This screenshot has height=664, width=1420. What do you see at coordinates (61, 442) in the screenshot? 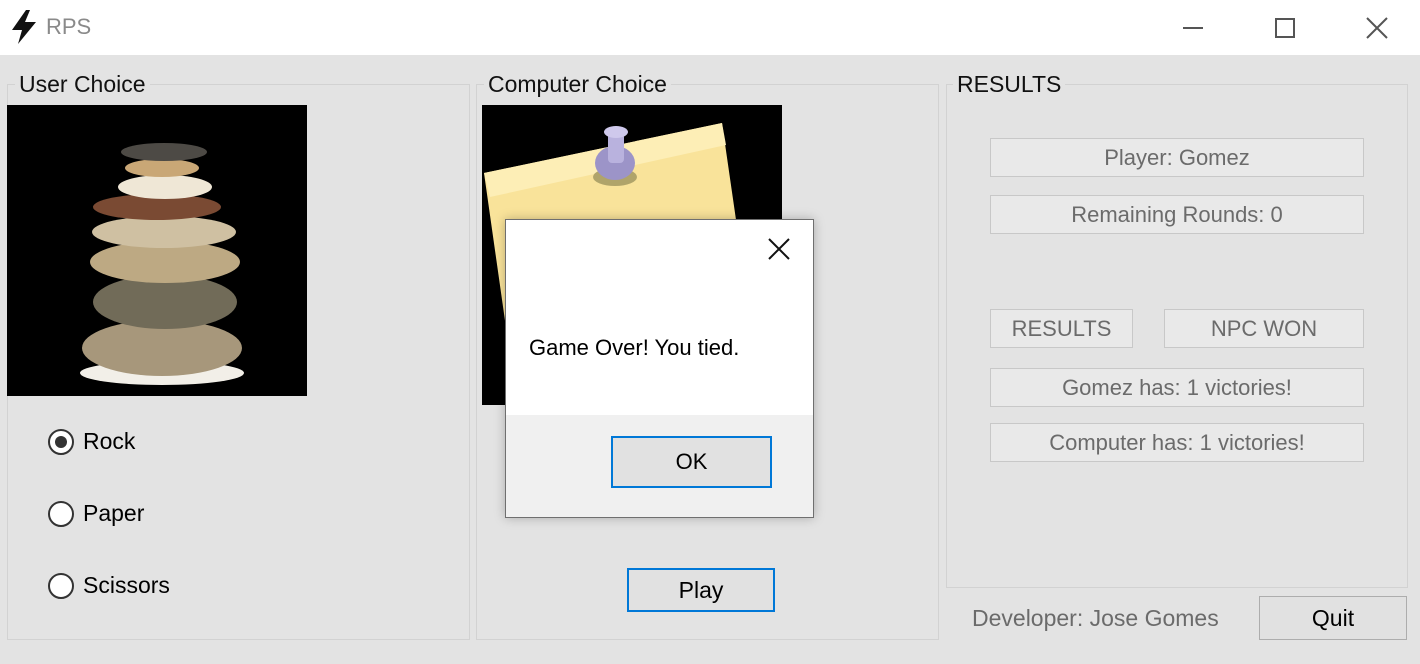
I see `radio-selected-indicator` at bounding box center [61, 442].